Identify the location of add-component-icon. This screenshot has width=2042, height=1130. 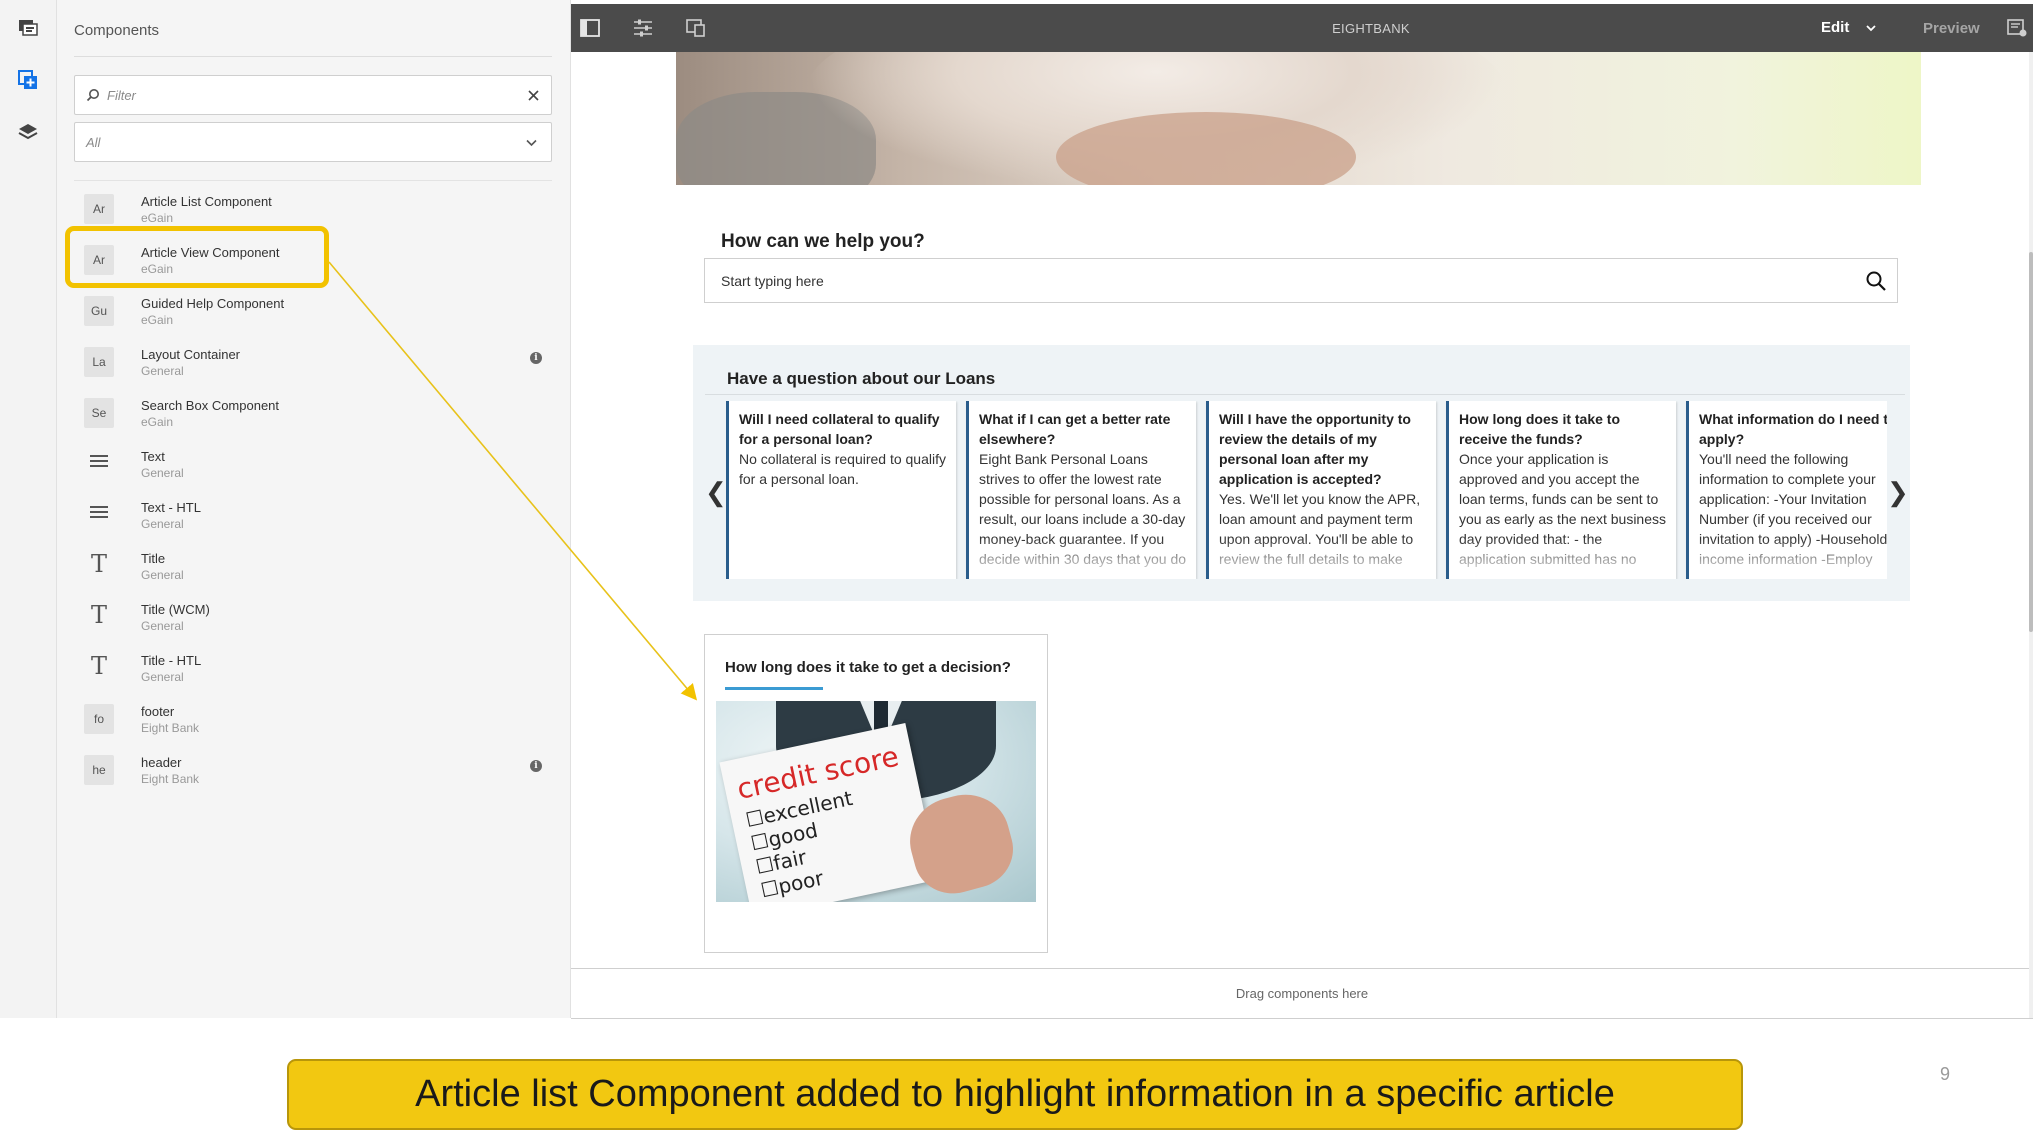
(28, 80).